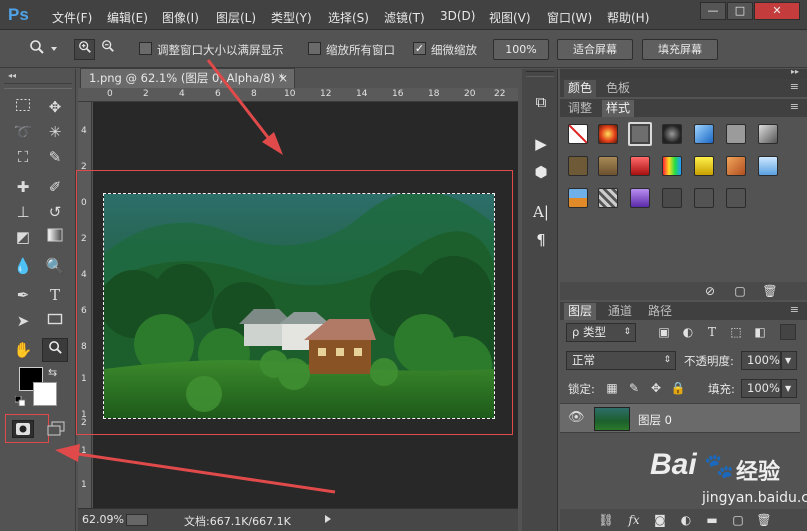  I want to click on tab-layers: 图层, so click(580, 311).